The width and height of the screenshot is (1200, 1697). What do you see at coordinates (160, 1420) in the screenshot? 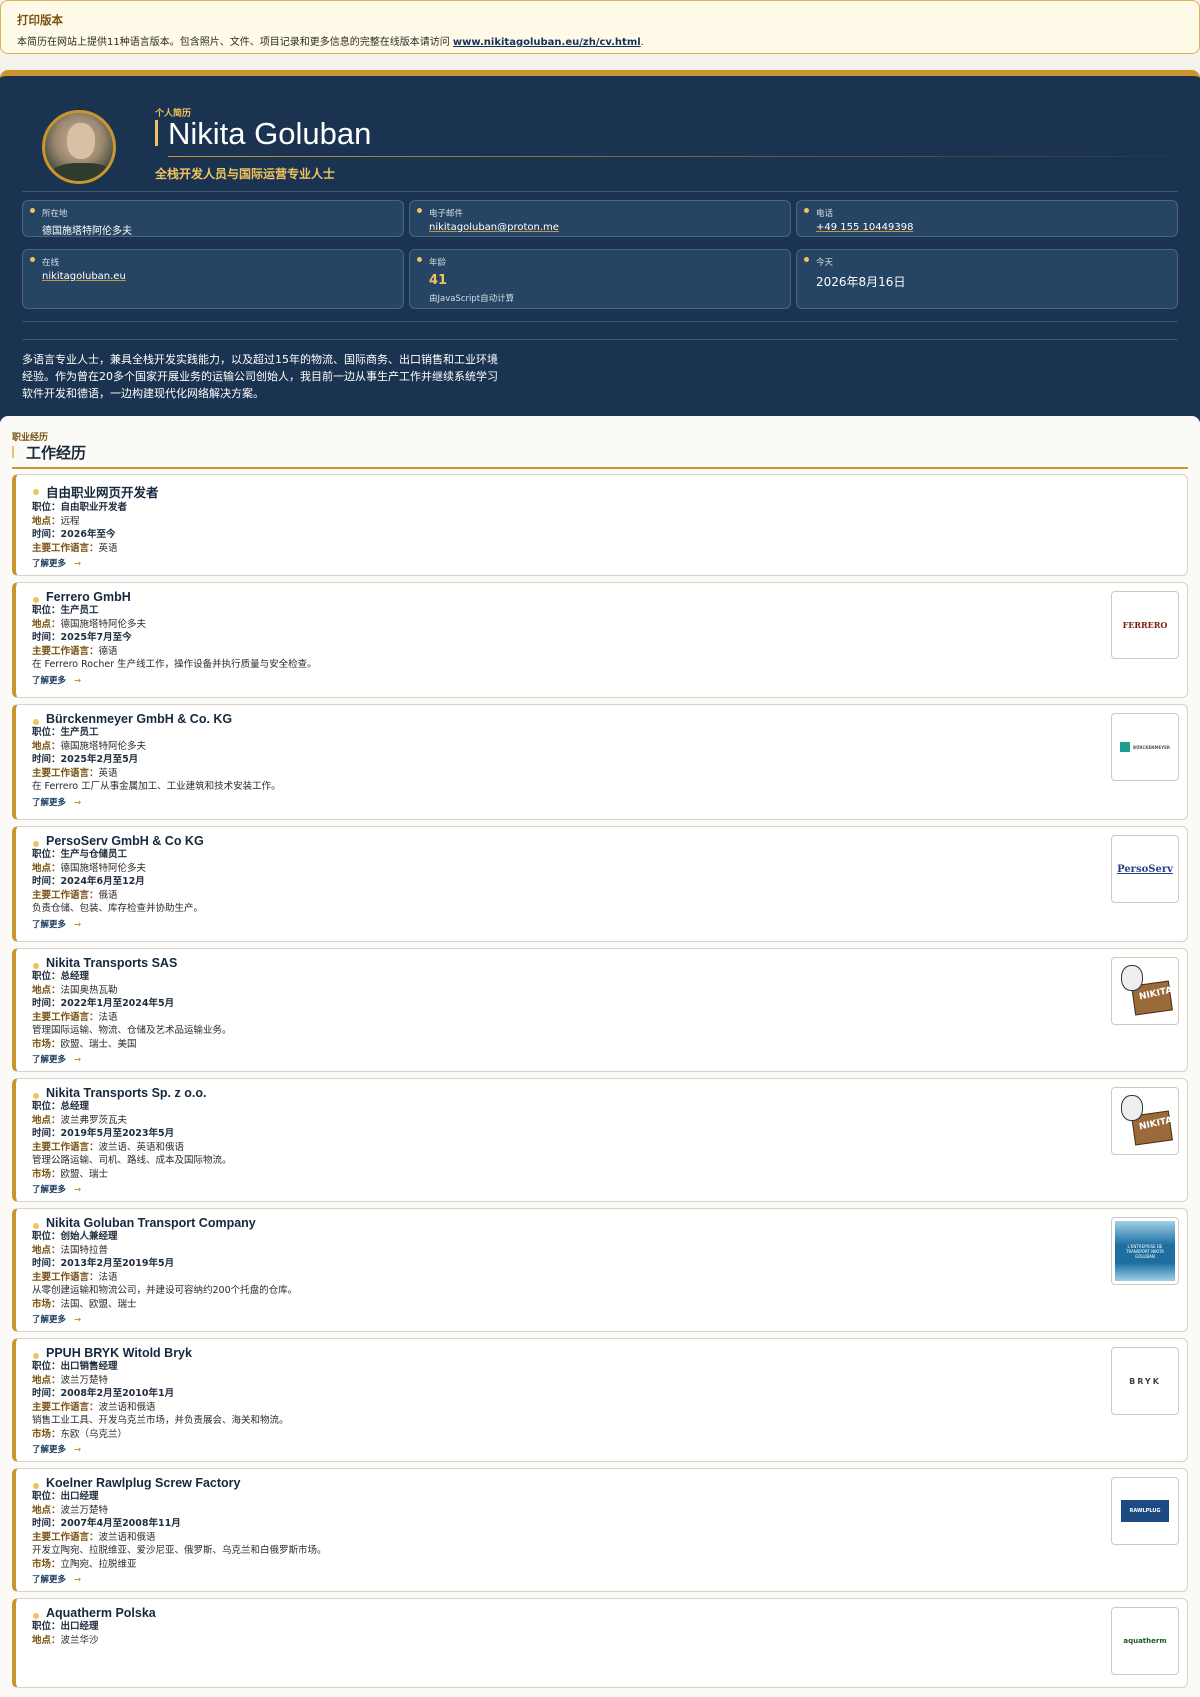
I see `job-description: 销售工业工具、开发乌克兰市场，并负责展会、海关和物流。` at bounding box center [160, 1420].